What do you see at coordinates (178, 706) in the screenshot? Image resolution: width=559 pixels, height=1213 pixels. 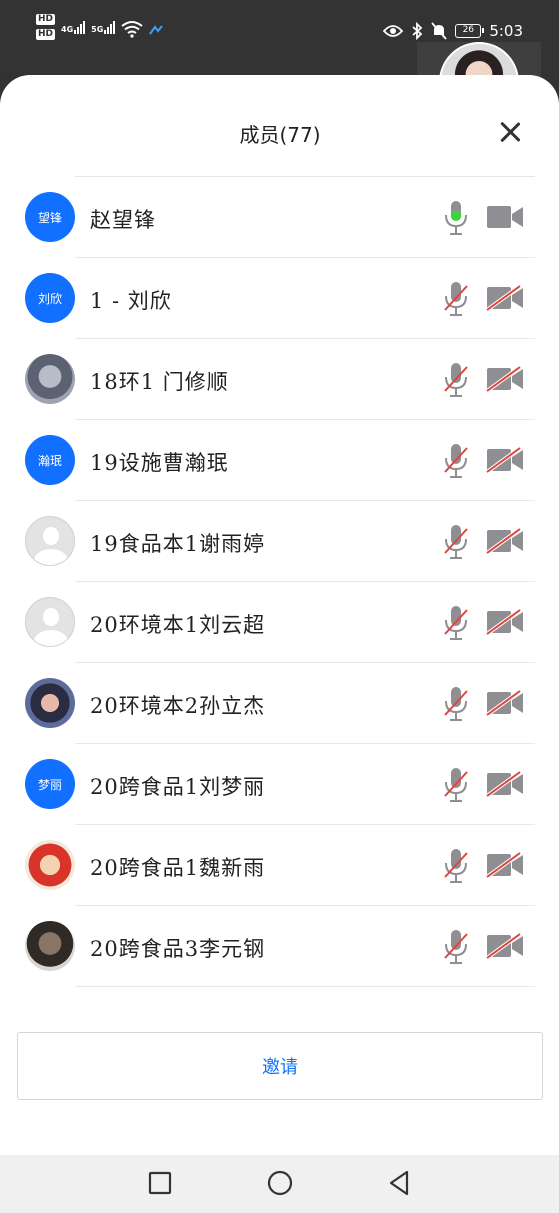 I see `member-name: 20环境本2孙立杰` at bounding box center [178, 706].